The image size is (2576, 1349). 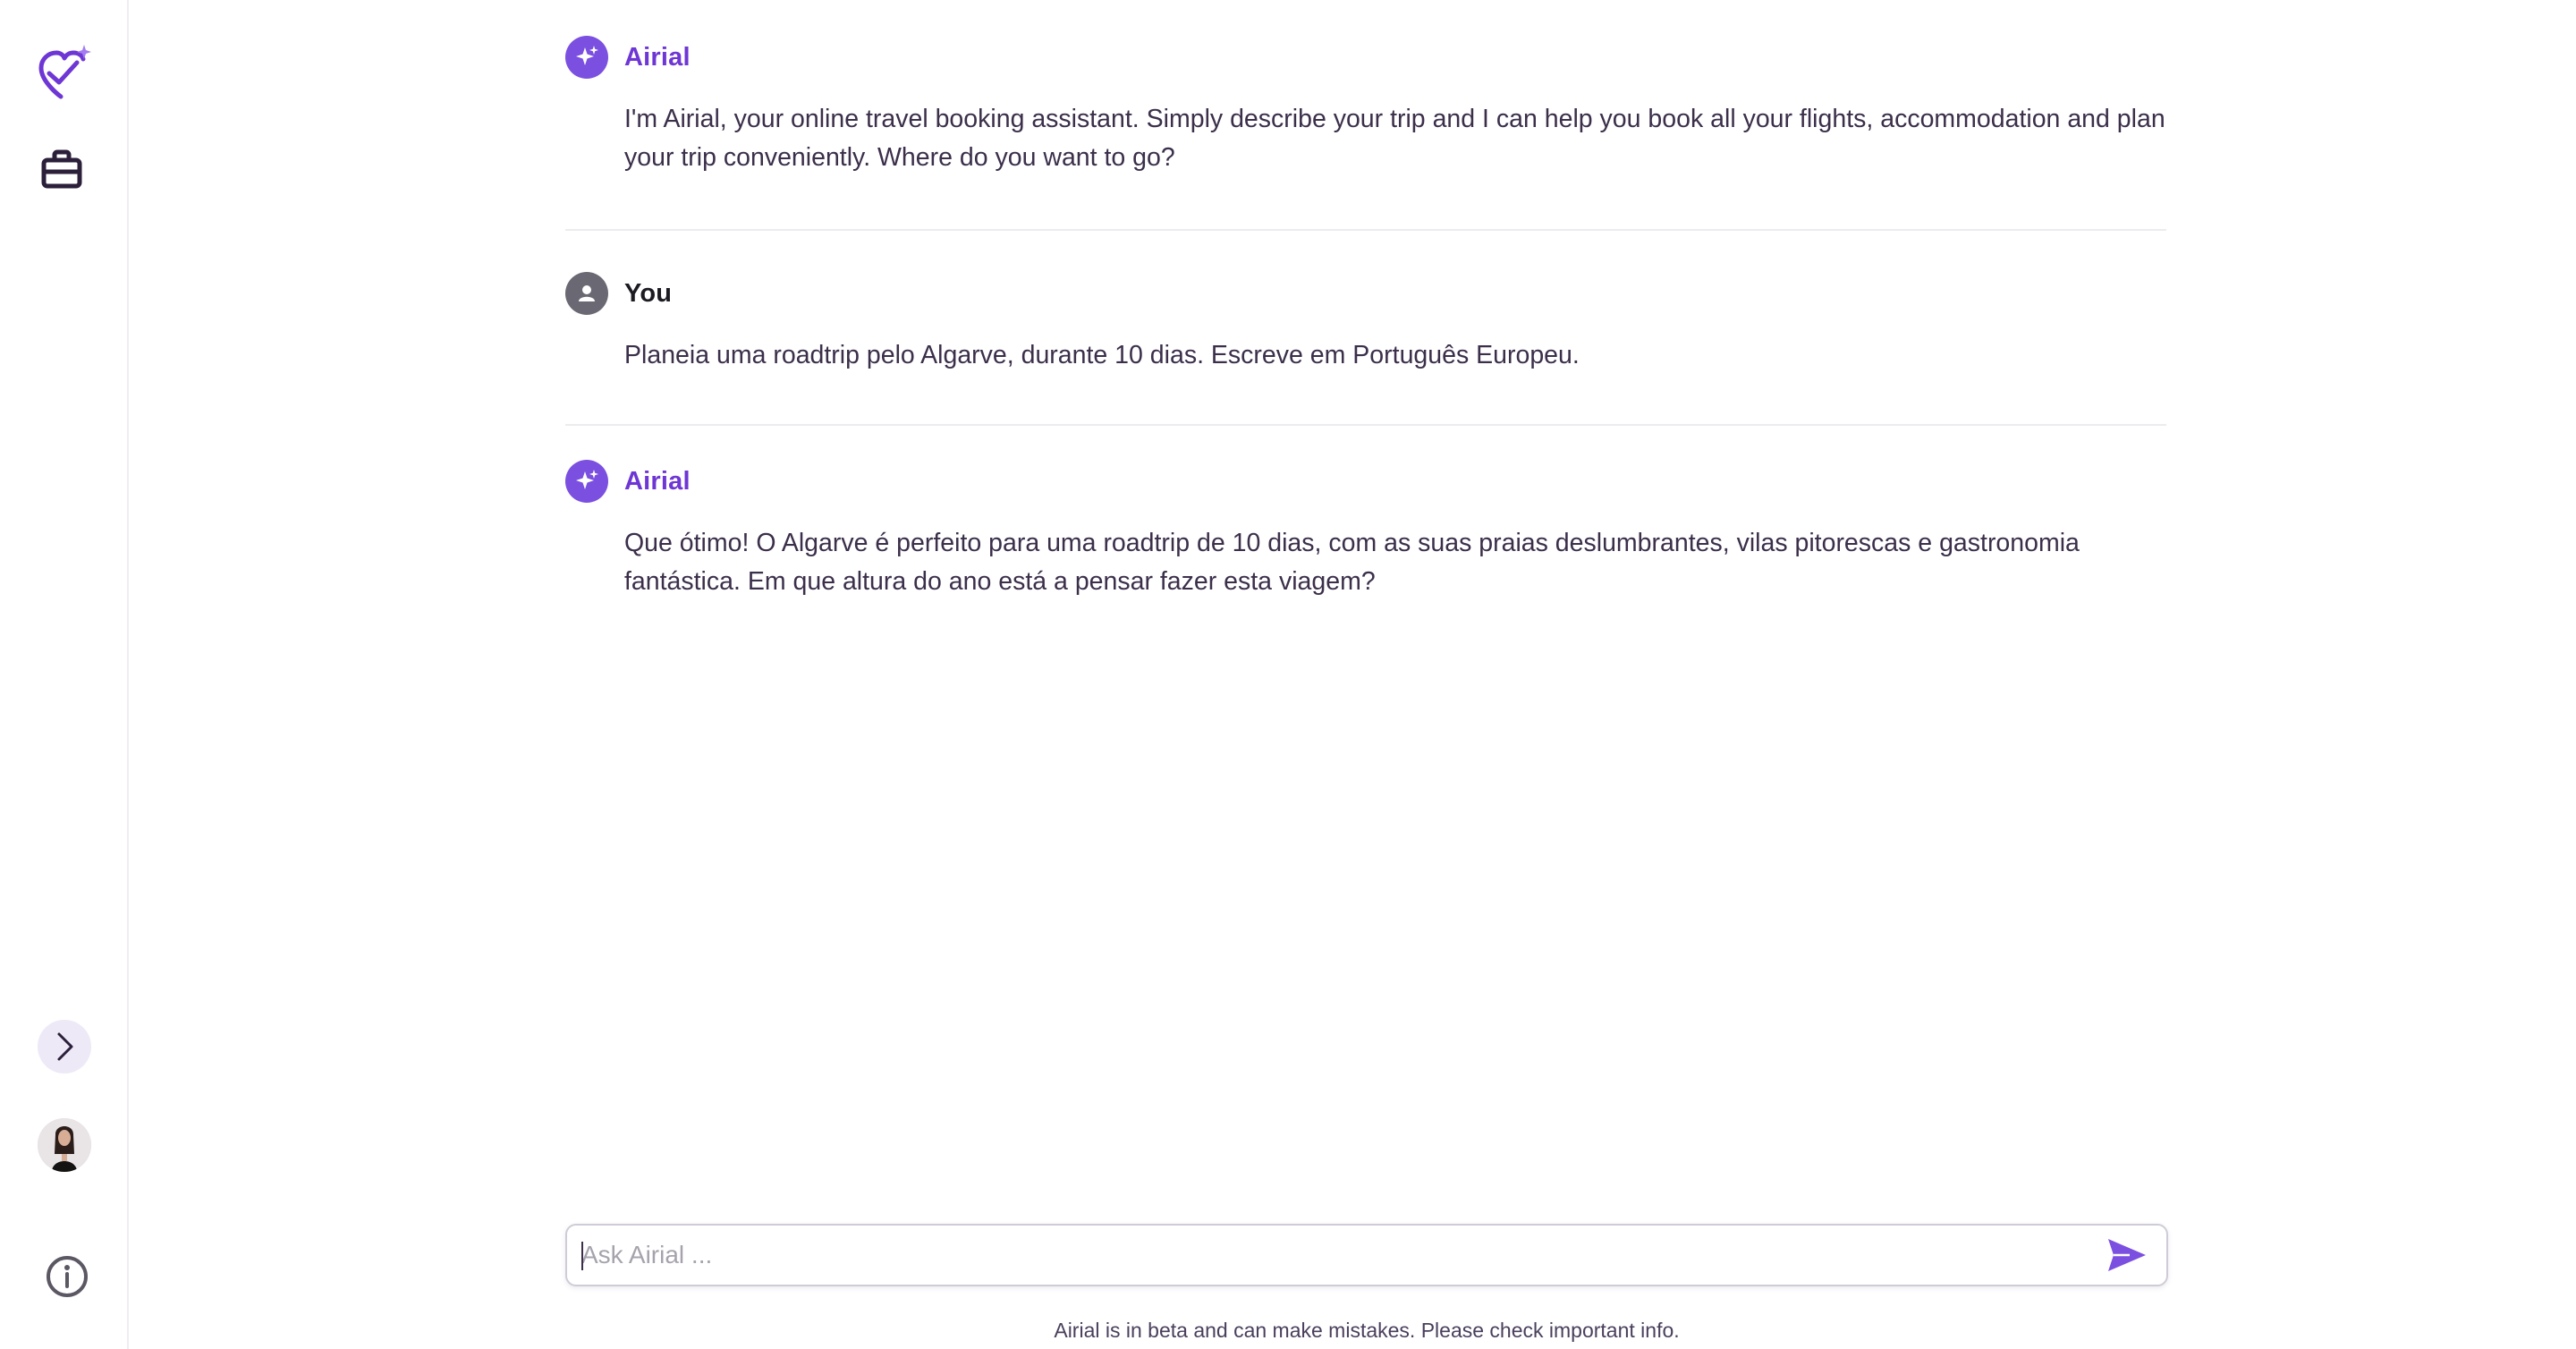 I want to click on briefcase-shape, so click(x=61, y=169).